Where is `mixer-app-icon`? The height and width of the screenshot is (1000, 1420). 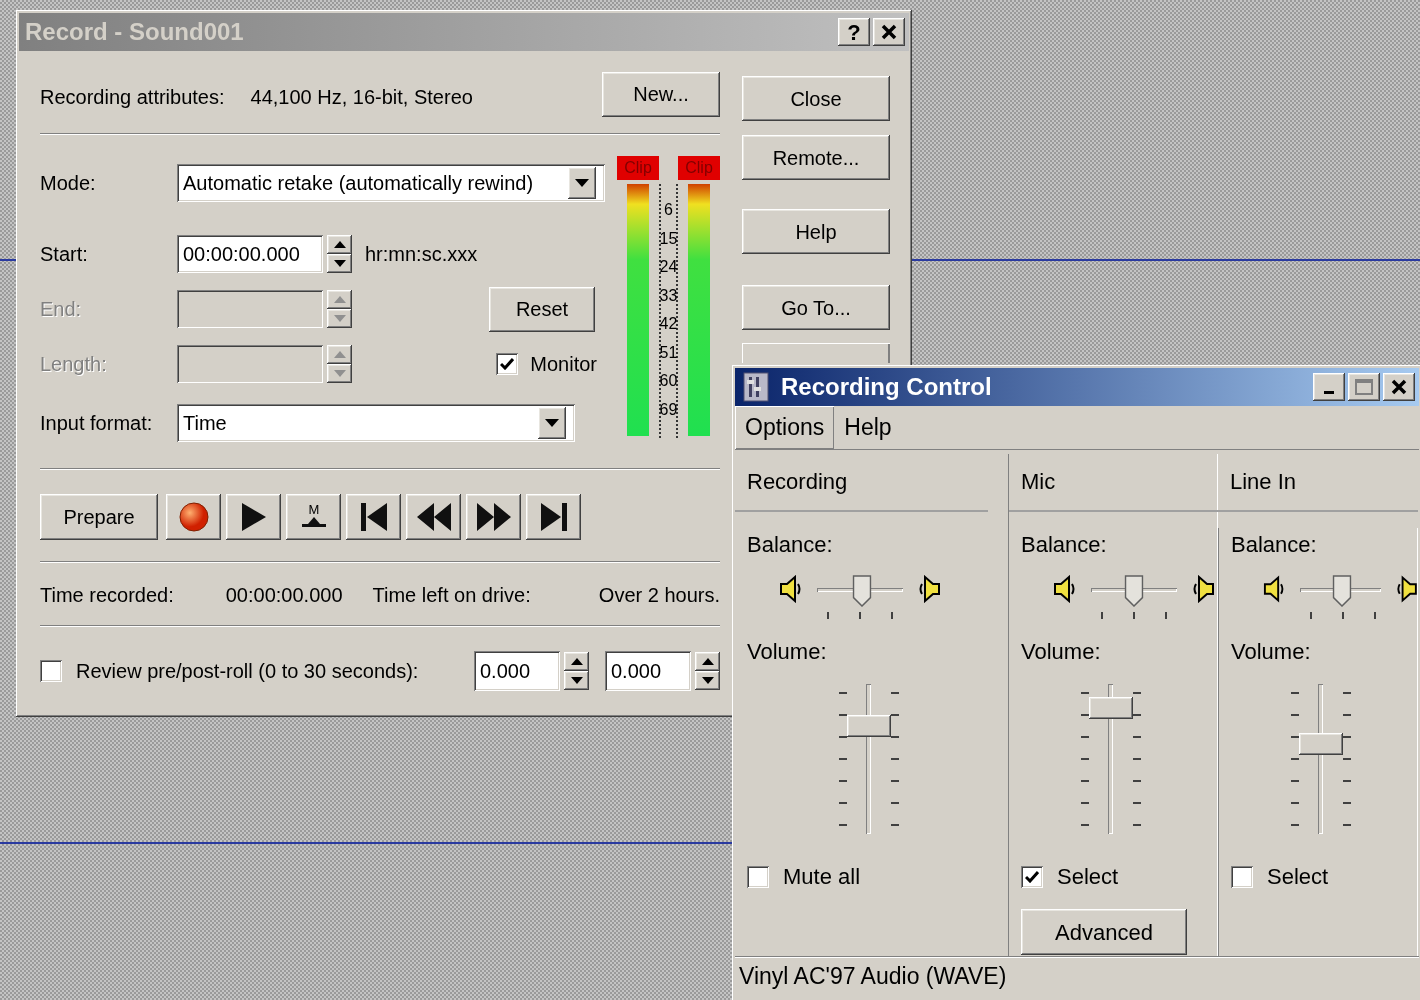 mixer-app-icon is located at coordinates (756, 387).